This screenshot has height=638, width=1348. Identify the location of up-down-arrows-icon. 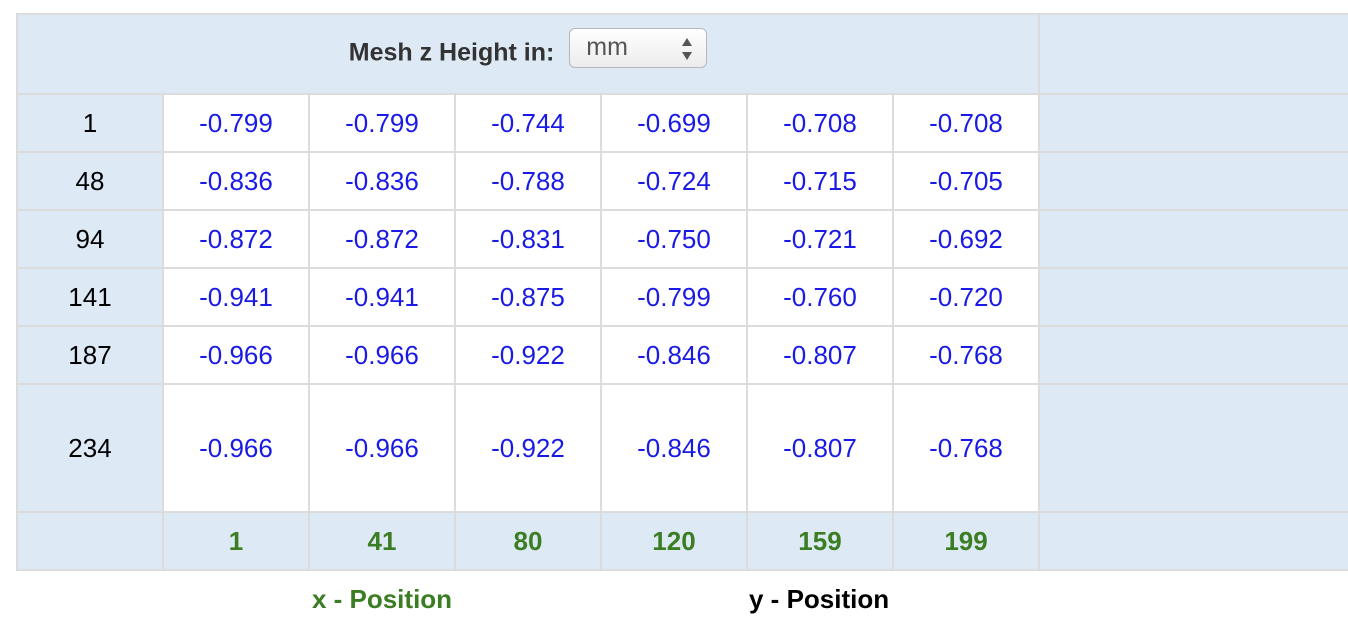
(687, 49).